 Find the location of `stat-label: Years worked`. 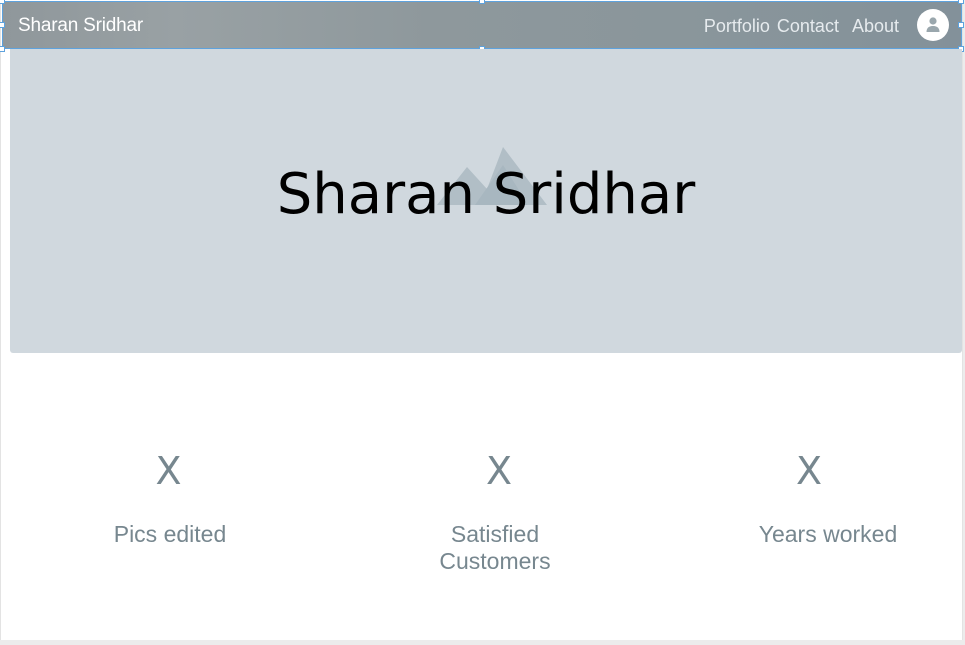

stat-label: Years worked is located at coordinates (828, 534).